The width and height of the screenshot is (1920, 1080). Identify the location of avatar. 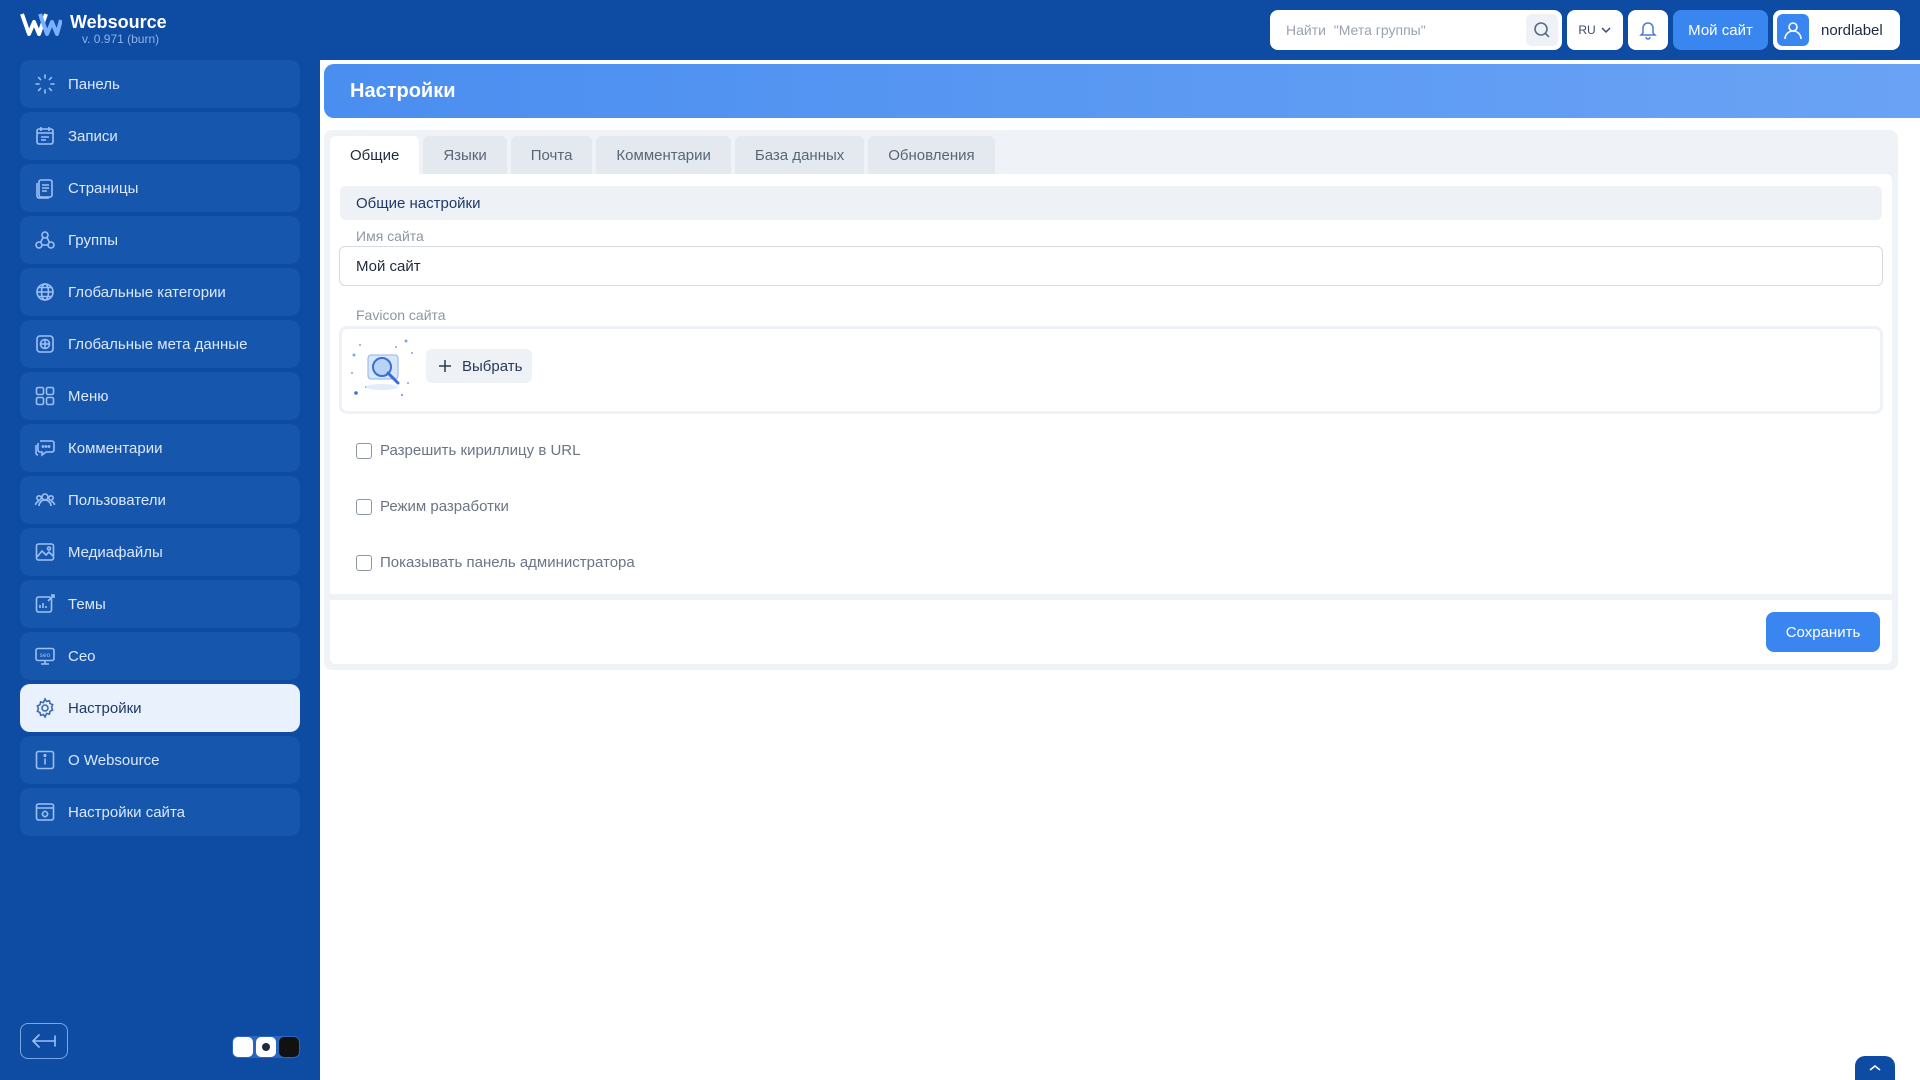
(1793, 30).